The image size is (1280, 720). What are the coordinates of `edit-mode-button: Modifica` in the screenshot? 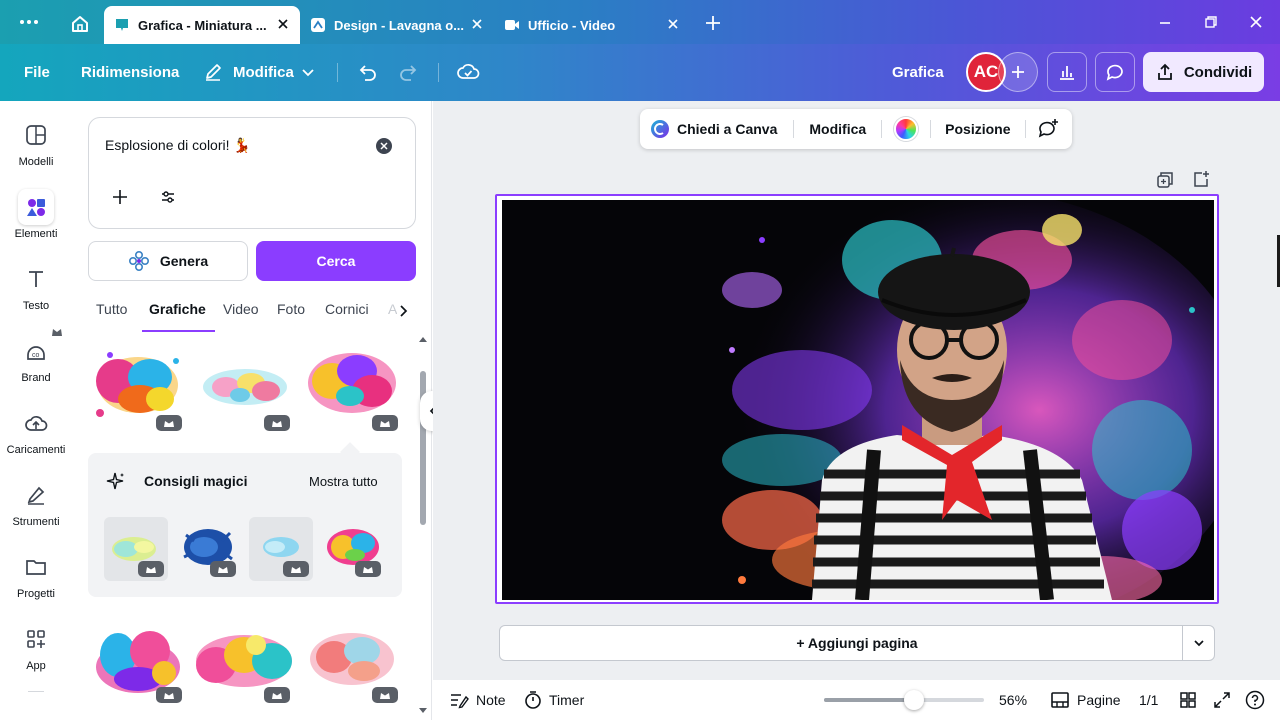 It's located at (263, 72).